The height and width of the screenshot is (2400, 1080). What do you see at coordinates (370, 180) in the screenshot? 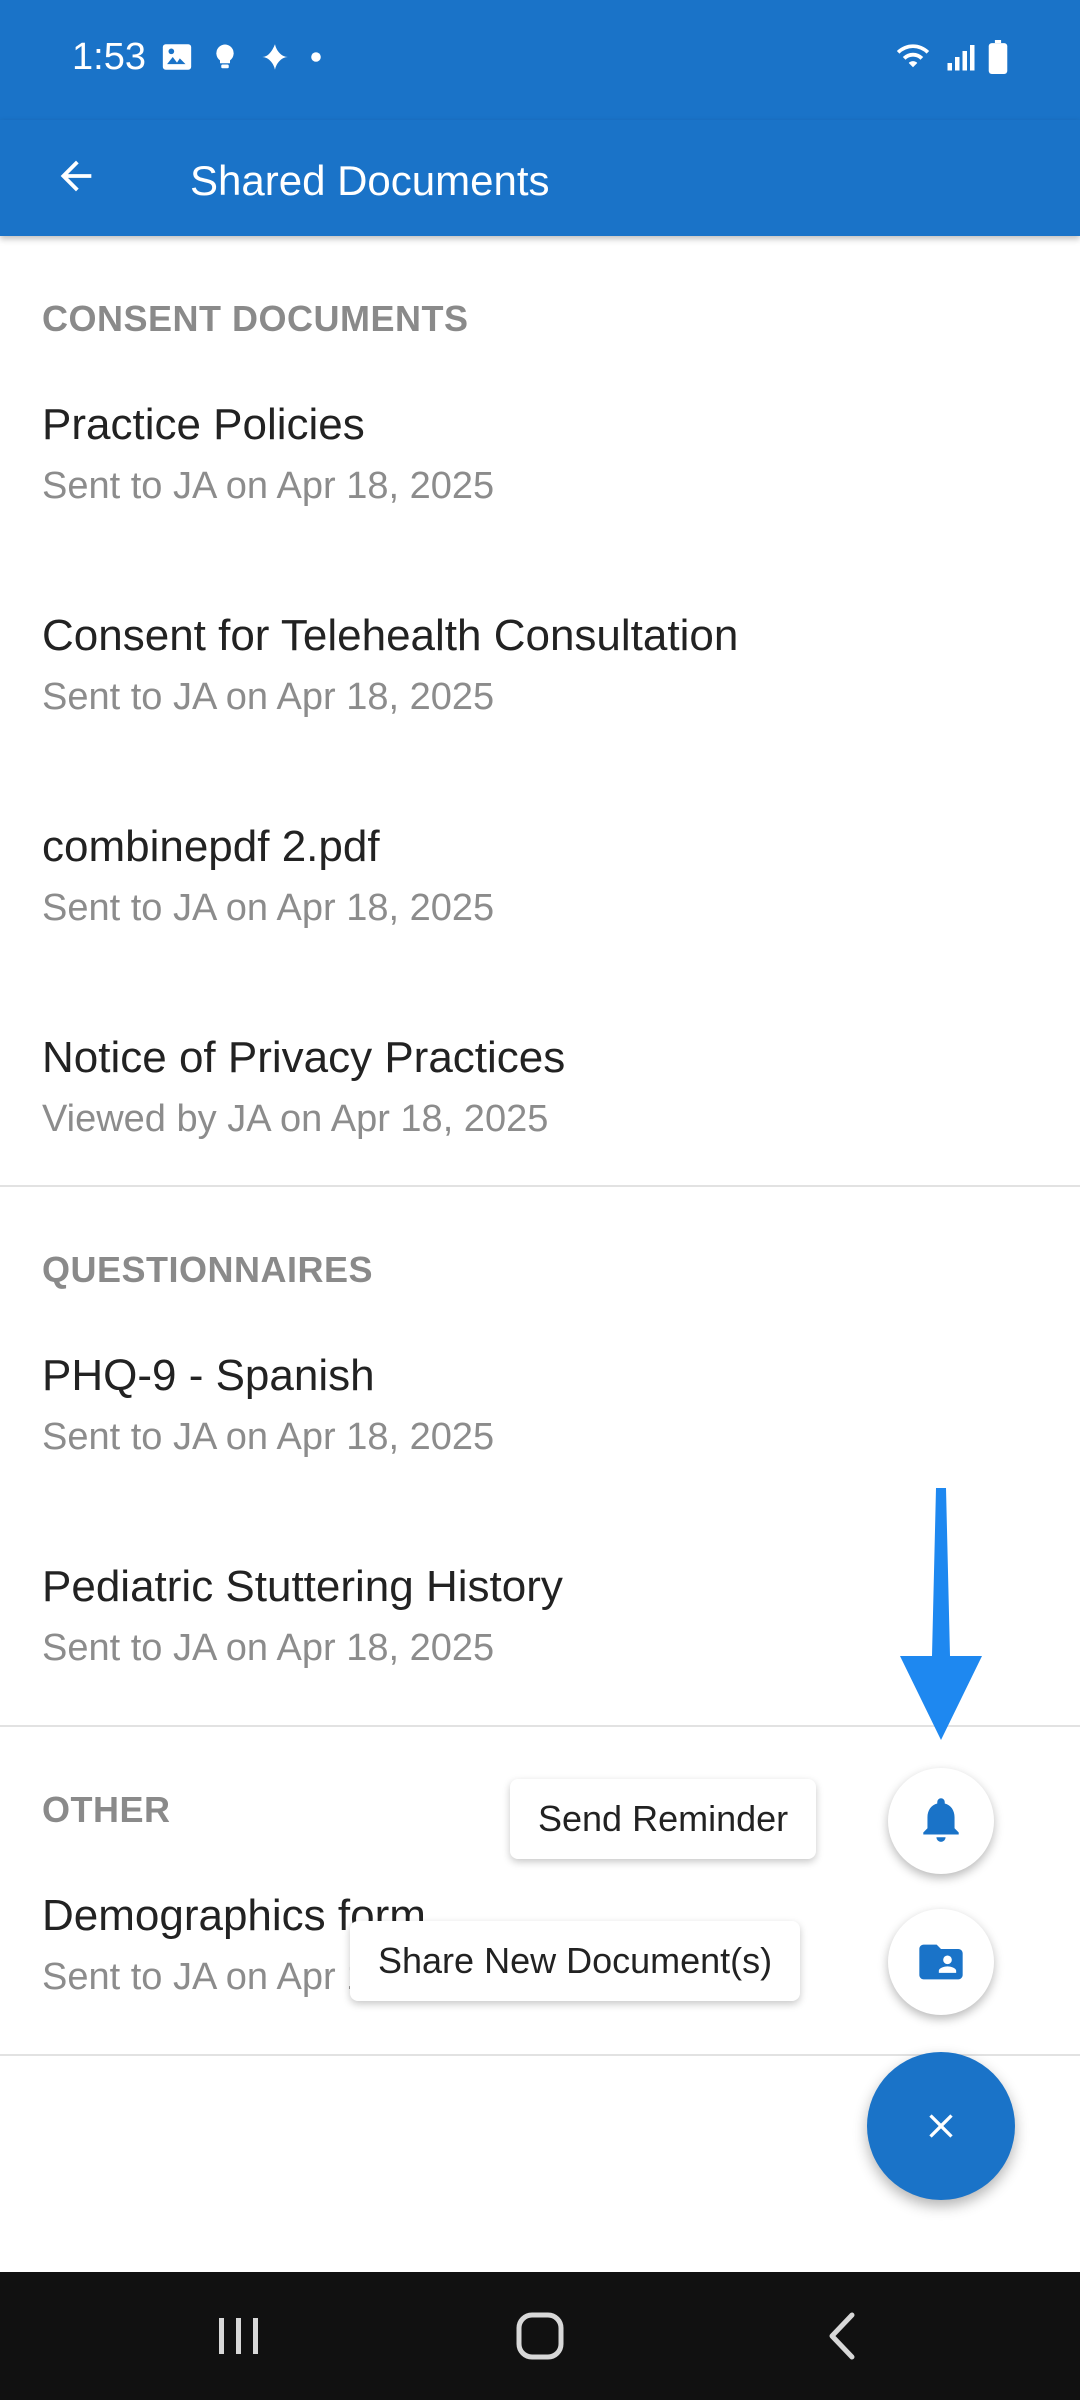
I see `page-title: Shared Documents` at bounding box center [370, 180].